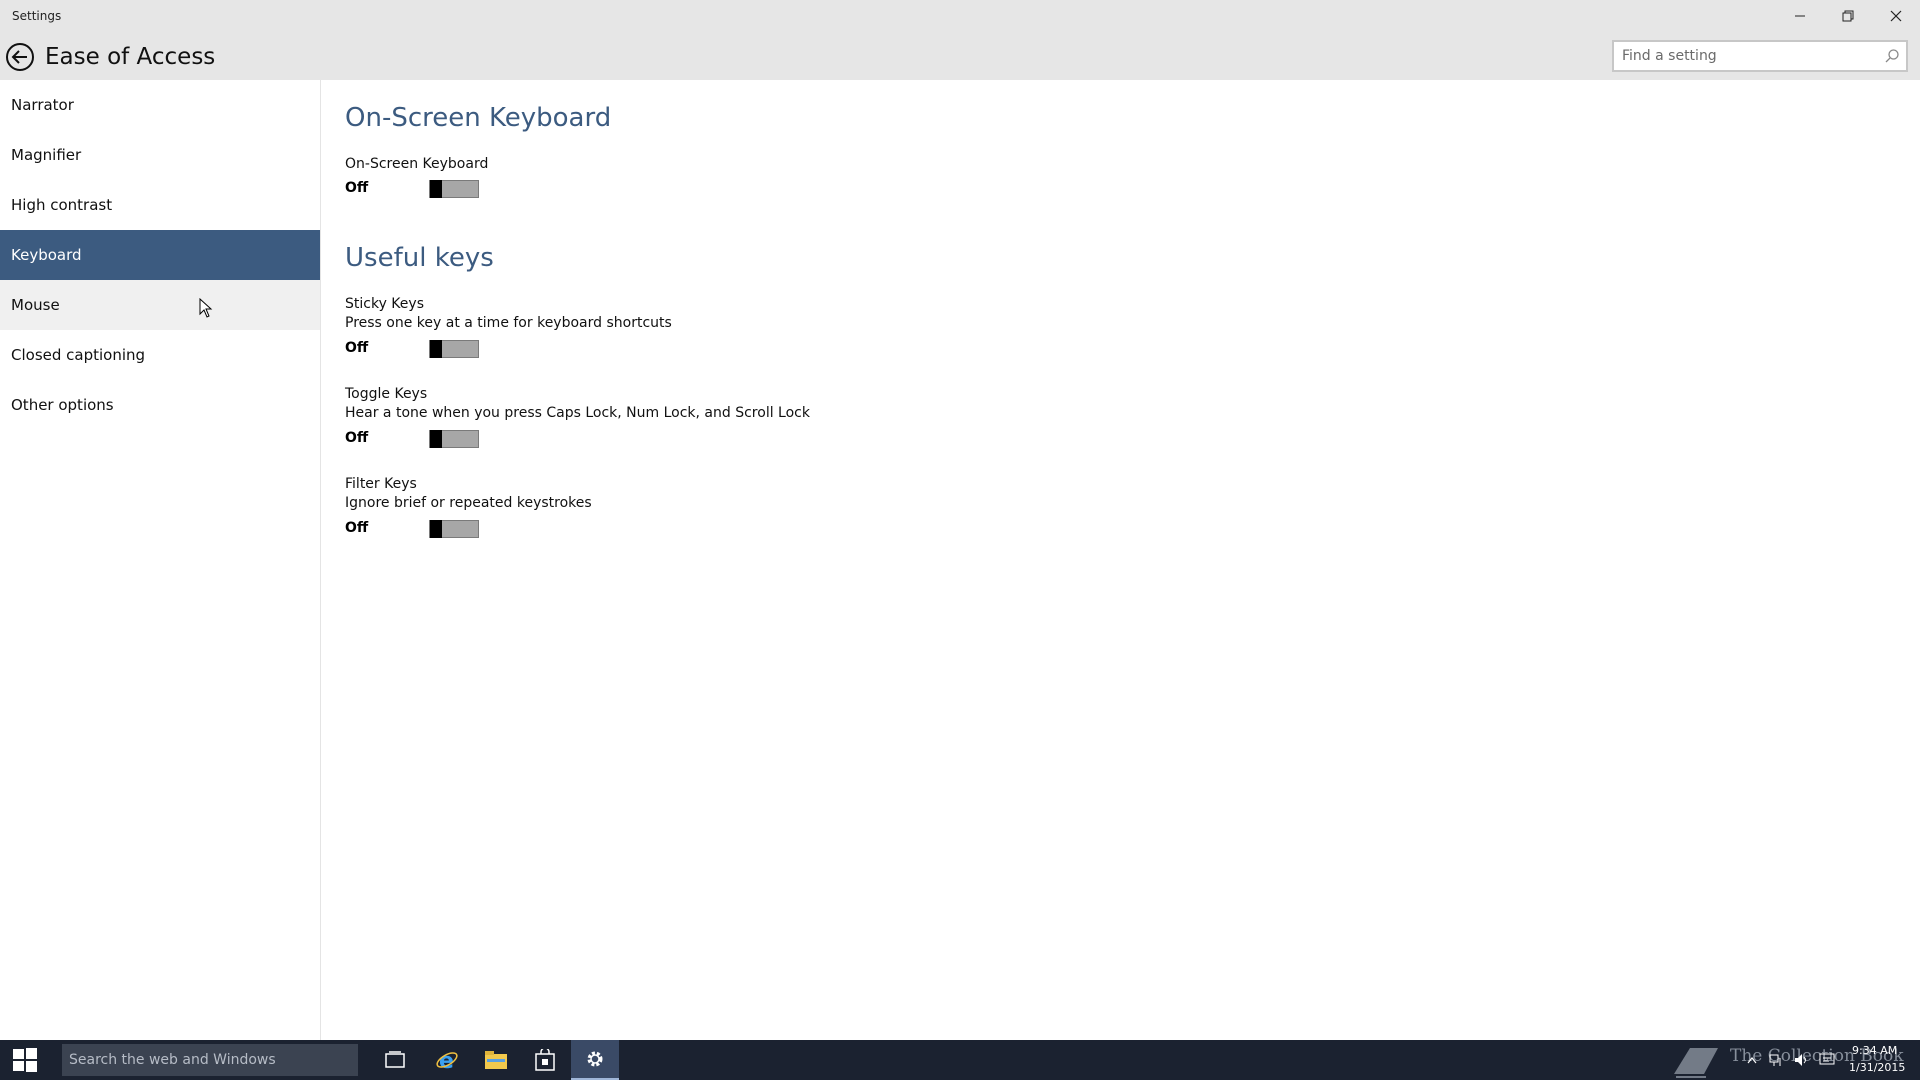 The width and height of the screenshot is (1920, 1080). Describe the element at coordinates (160, 255) in the screenshot. I see `sidebar-item-keyboard: Keyboard` at that location.